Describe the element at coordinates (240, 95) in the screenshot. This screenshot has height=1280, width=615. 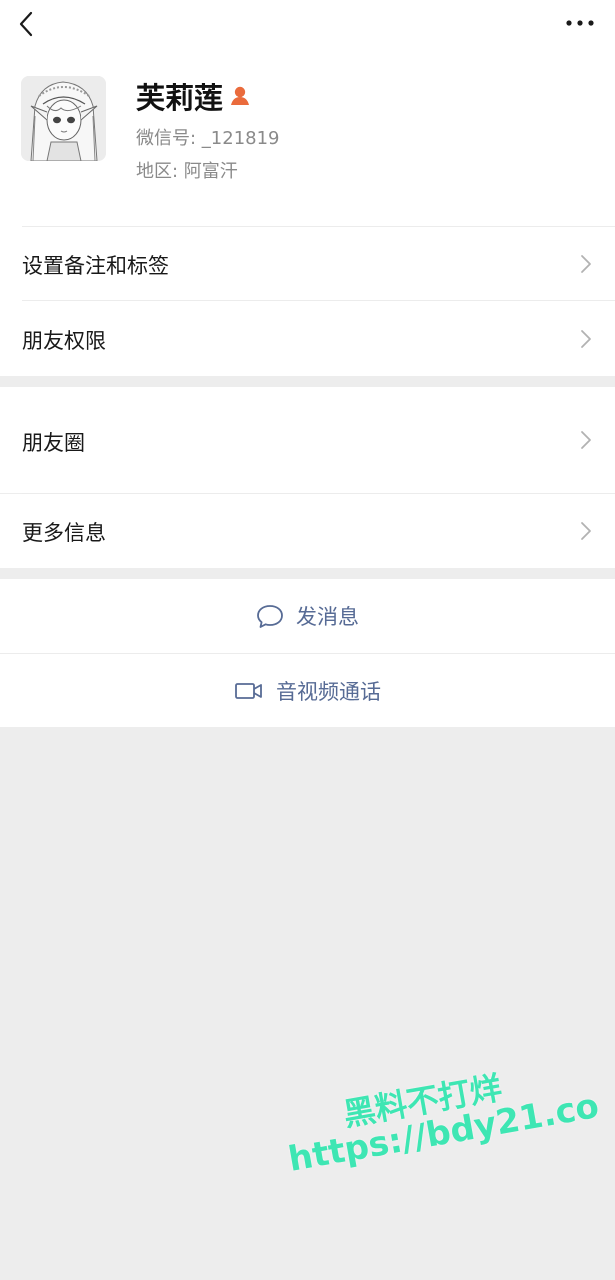
I see `gender-badge-icon` at that location.